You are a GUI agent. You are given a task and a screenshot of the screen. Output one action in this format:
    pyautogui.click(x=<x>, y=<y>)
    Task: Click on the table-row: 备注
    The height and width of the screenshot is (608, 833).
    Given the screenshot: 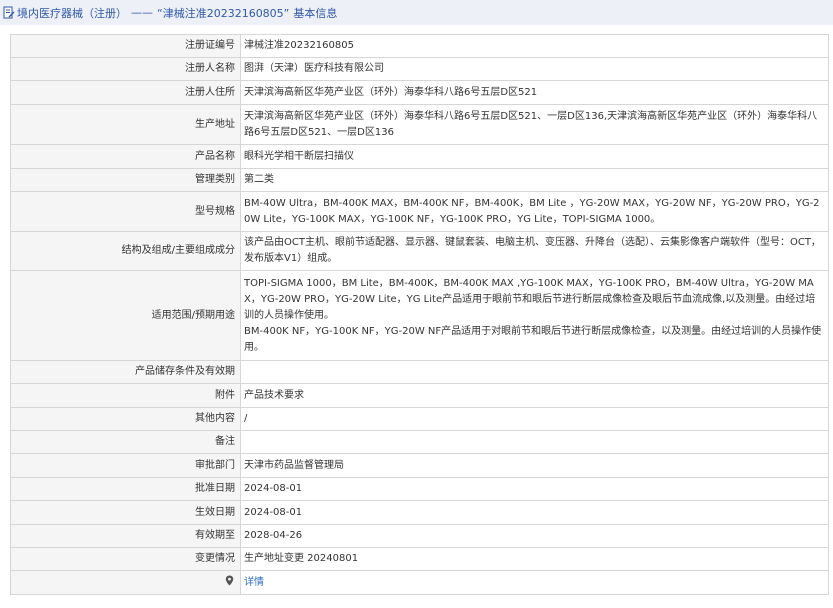 What is the action you would take?
    pyautogui.click(x=419, y=442)
    